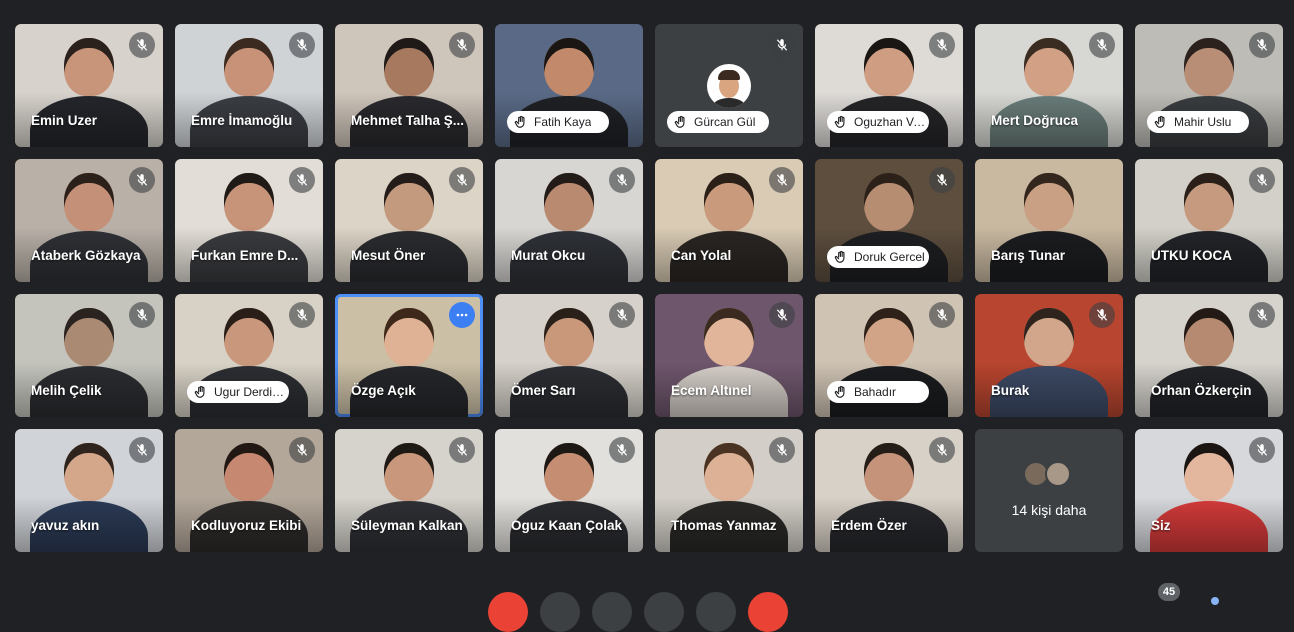 The height and width of the screenshot is (632, 1294). I want to click on participant-tile: Emre İmamoğlu, so click(249, 85).